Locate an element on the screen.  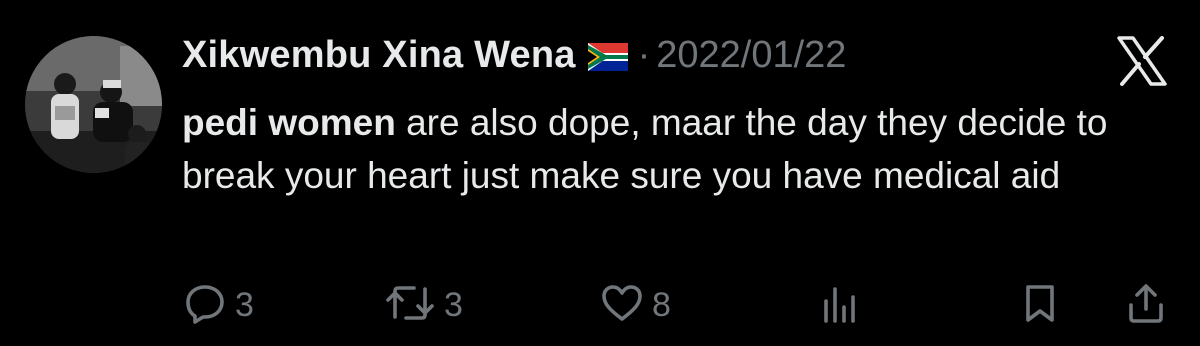
retweet-button: 3 is located at coordinates (423, 305).